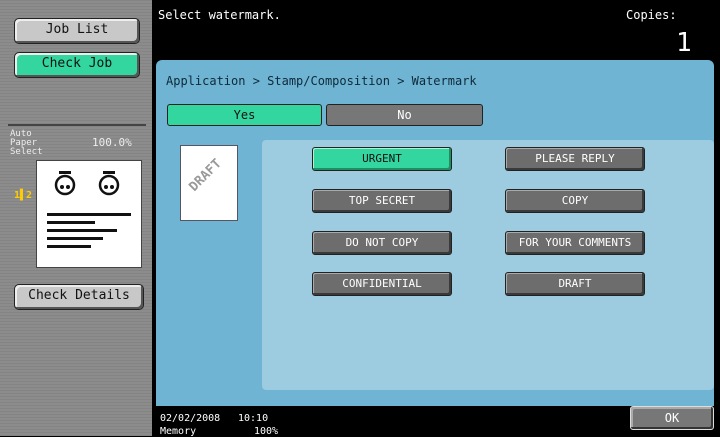 The height and width of the screenshot is (437, 720). I want to click on watermark-button-copy: COPY, so click(575, 201).